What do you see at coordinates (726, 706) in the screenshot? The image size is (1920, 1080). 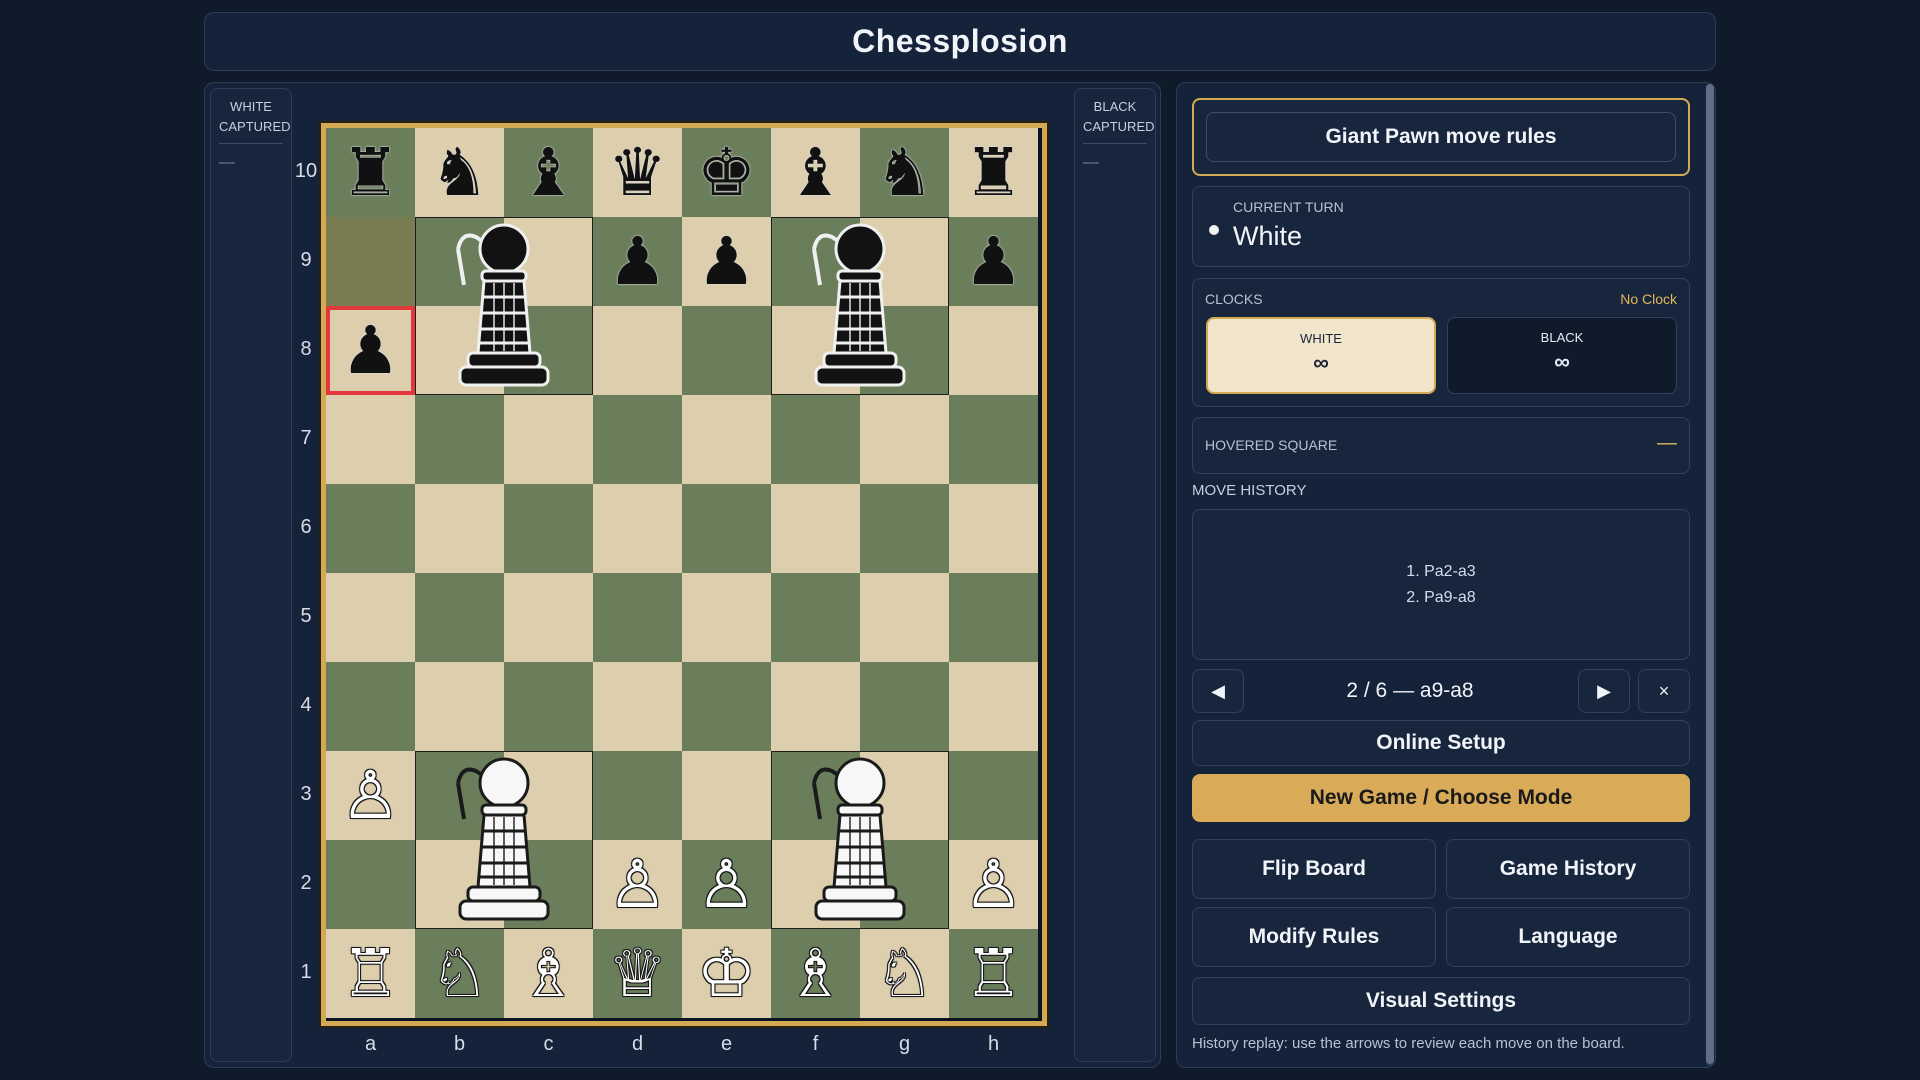 I see `square-e4` at bounding box center [726, 706].